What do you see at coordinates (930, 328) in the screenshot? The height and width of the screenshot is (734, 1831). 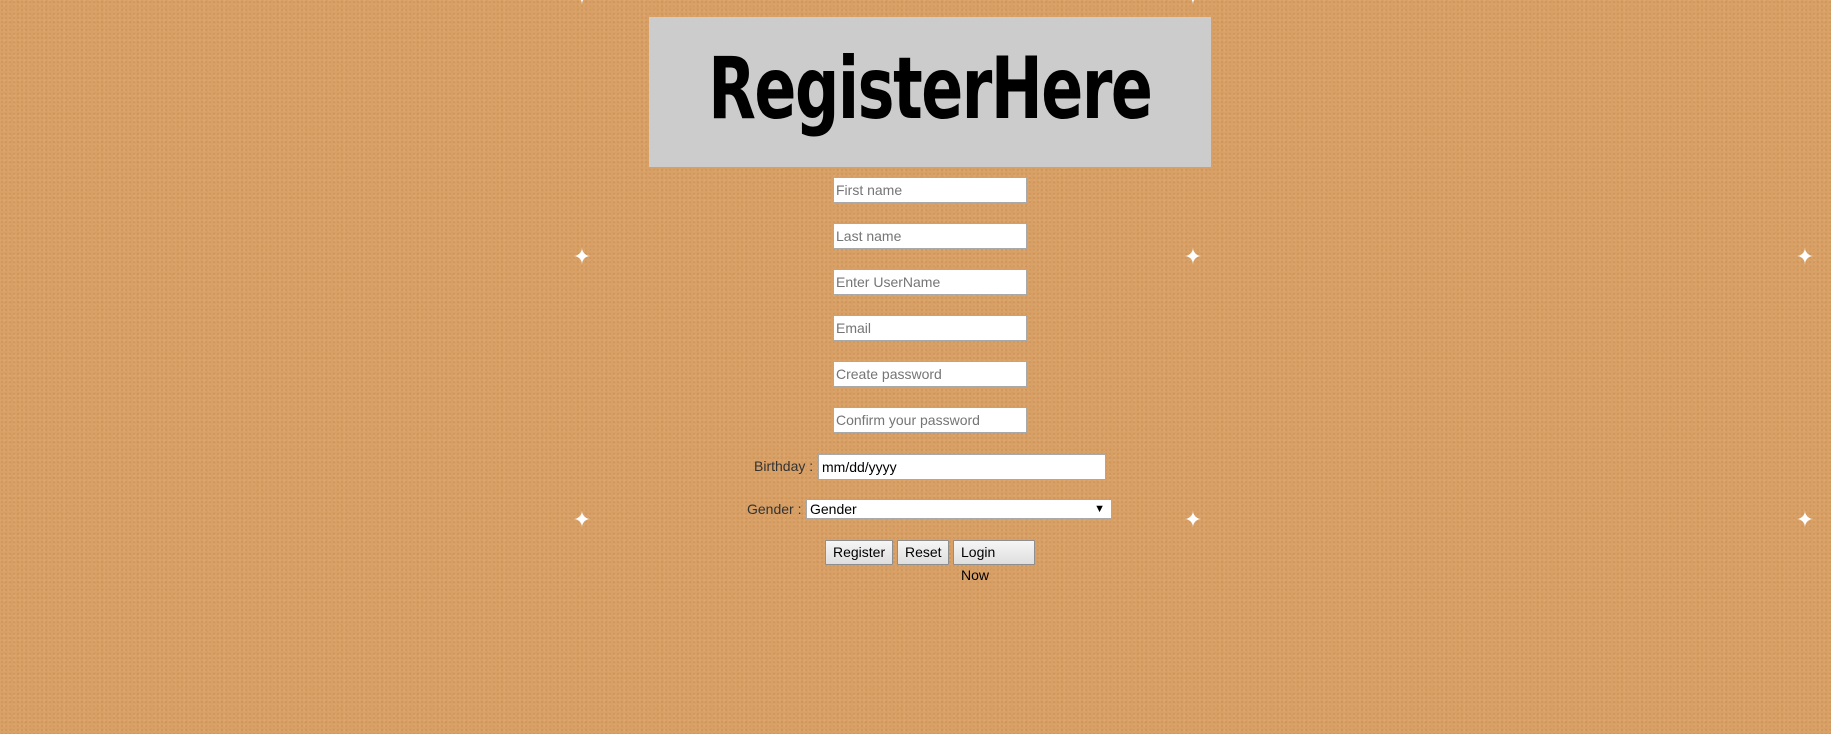 I see `email-input` at bounding box center [930, 328].